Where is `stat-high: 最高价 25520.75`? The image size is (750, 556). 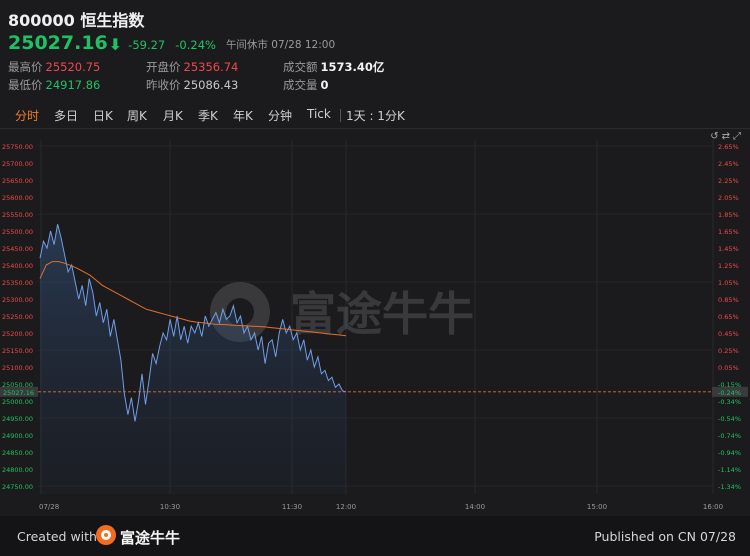 stat-high: 最高价 25520.75 is located at coordinates (54, 67).